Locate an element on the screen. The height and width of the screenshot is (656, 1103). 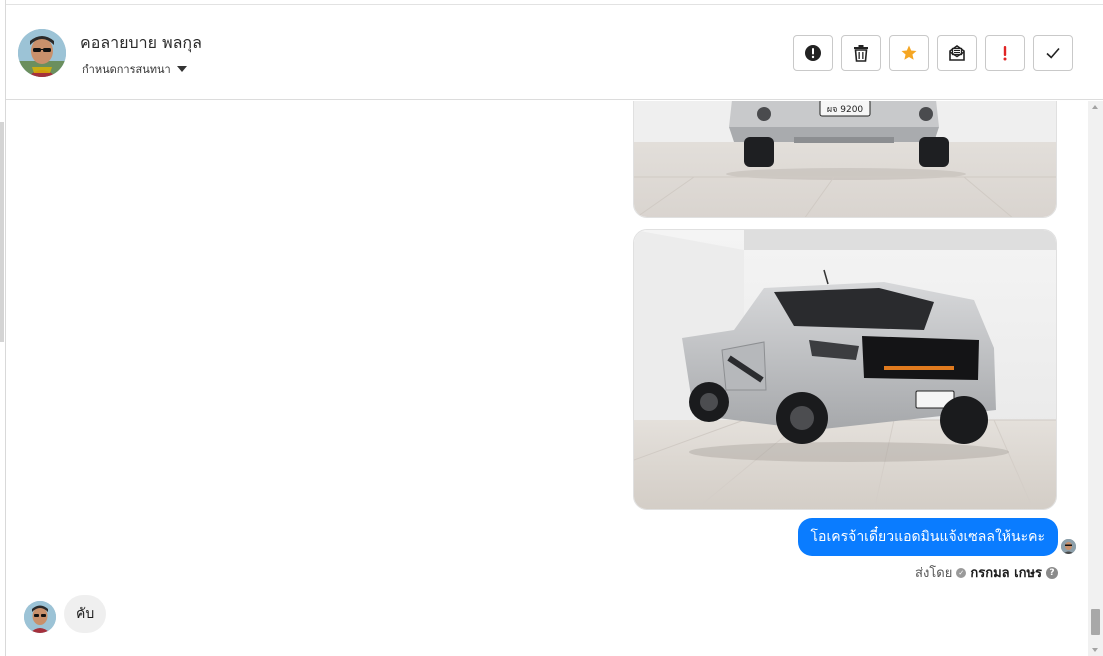
incoming-message: คับ is located at coordinates (85, 614).